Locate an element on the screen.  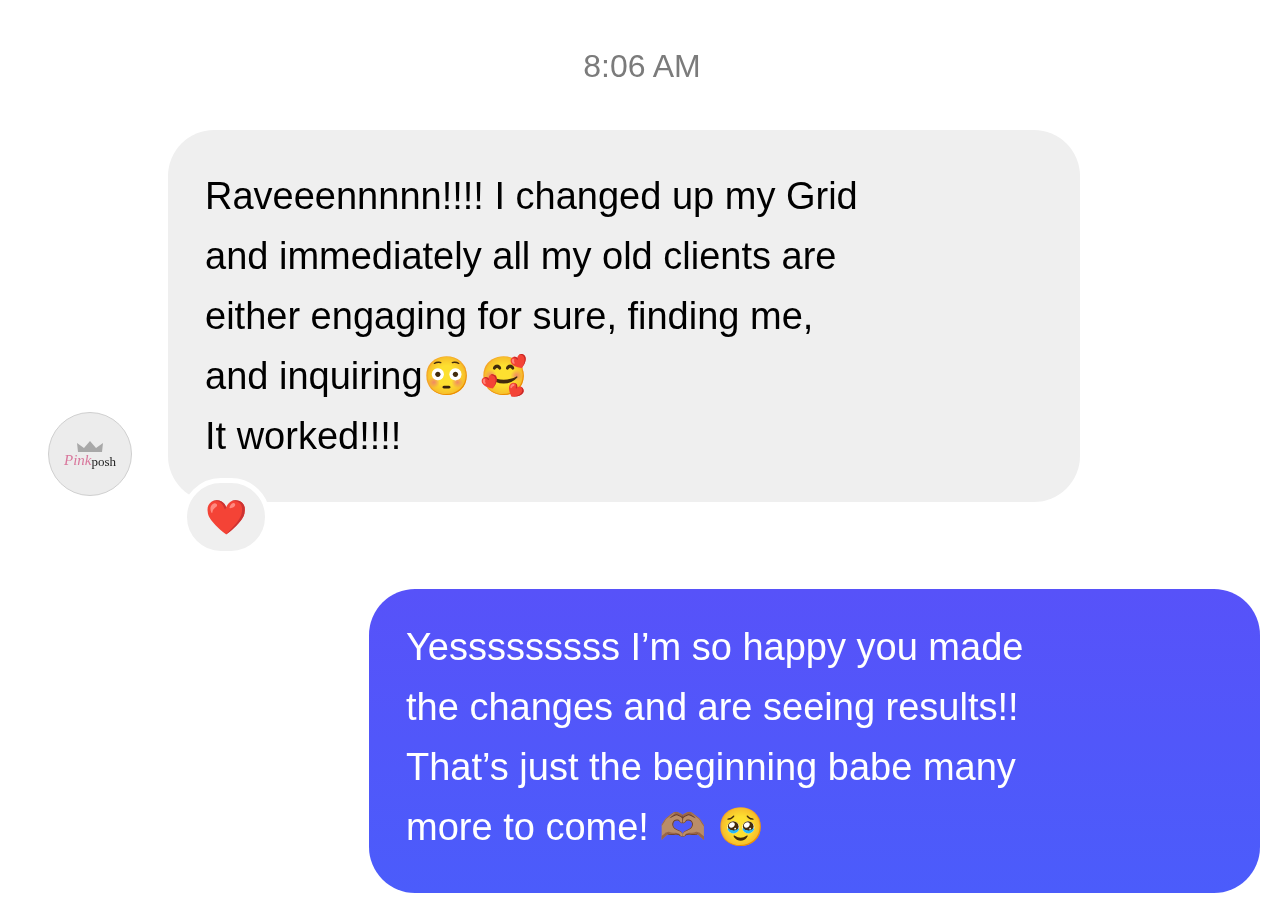
timestamp: 8:06 AM is located at coordinates (642, 66).